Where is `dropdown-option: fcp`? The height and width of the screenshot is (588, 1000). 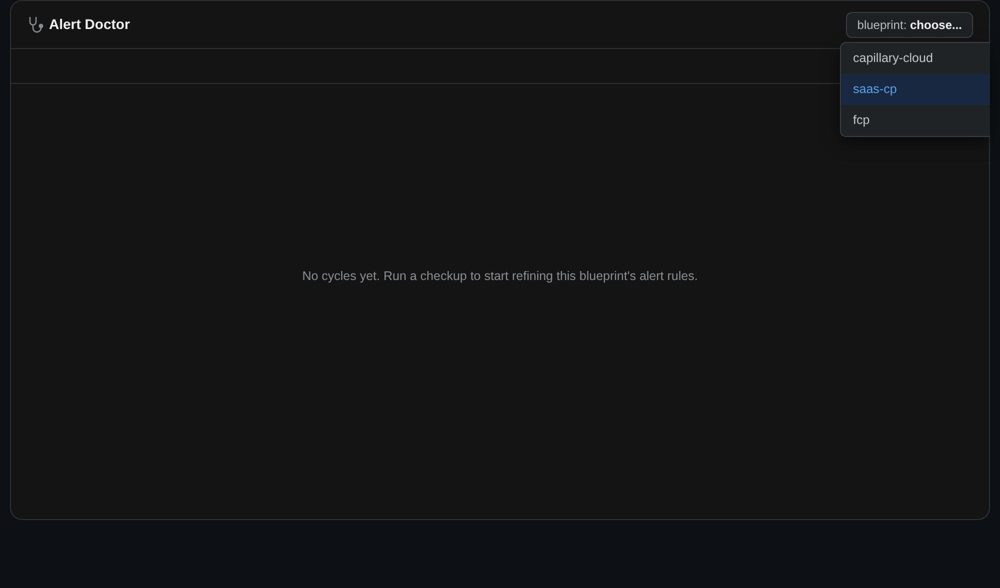
dropdown-option: fcp is located at coordinates (915, 120).